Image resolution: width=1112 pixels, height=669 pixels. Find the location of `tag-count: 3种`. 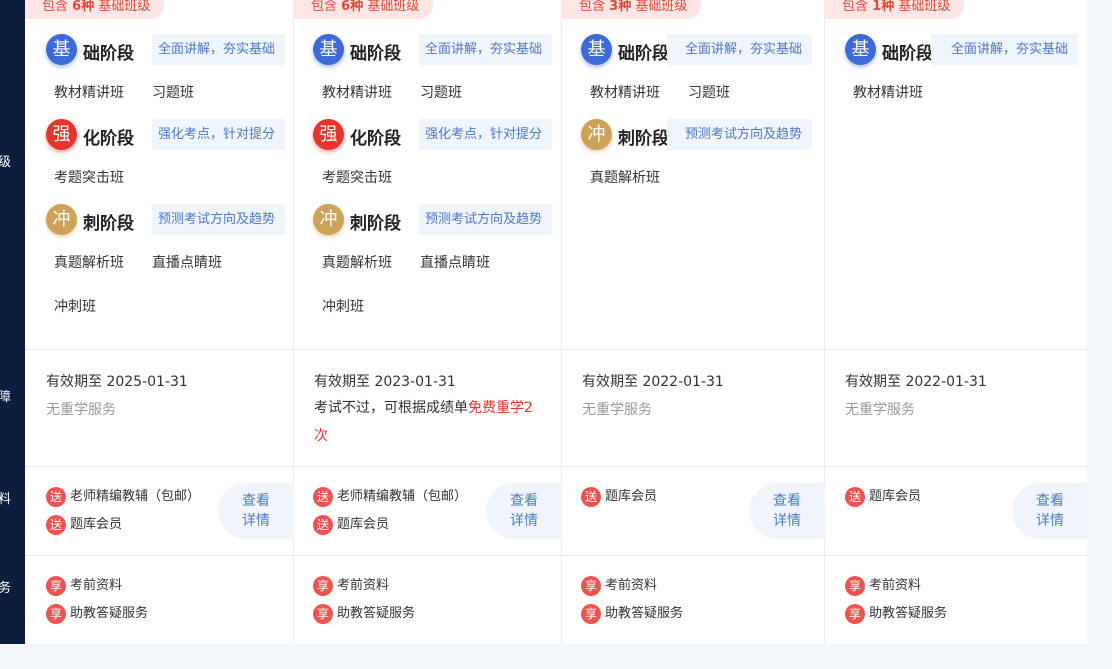

tag-count: 3种 is located at coordinates (620, 7).